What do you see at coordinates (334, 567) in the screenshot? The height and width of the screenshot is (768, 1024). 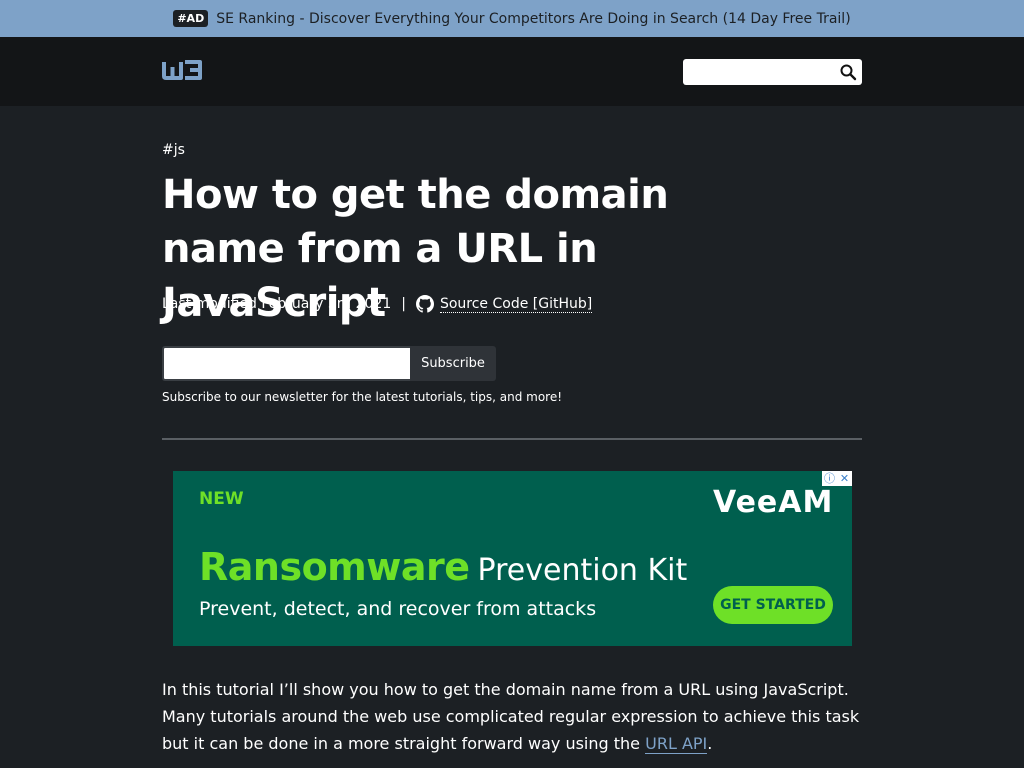 I see `ad-headline-accent: Ransomware` at bounding box center [334, 567].